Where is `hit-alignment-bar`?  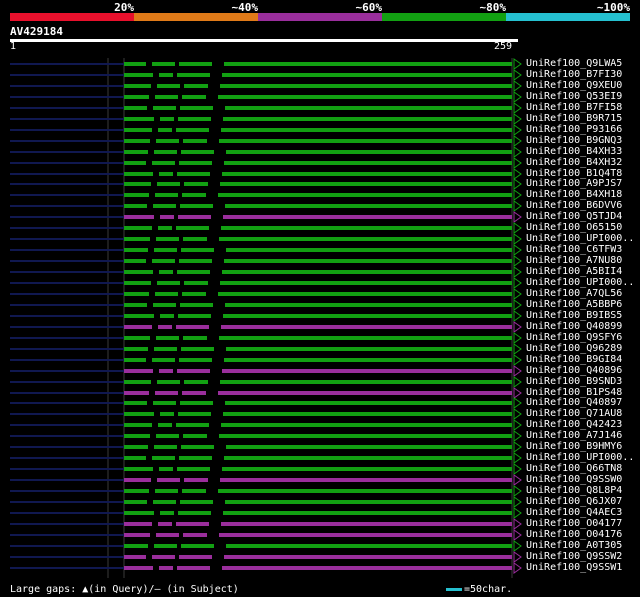
hit-alignment-bar is located at coordinates (318, 64).